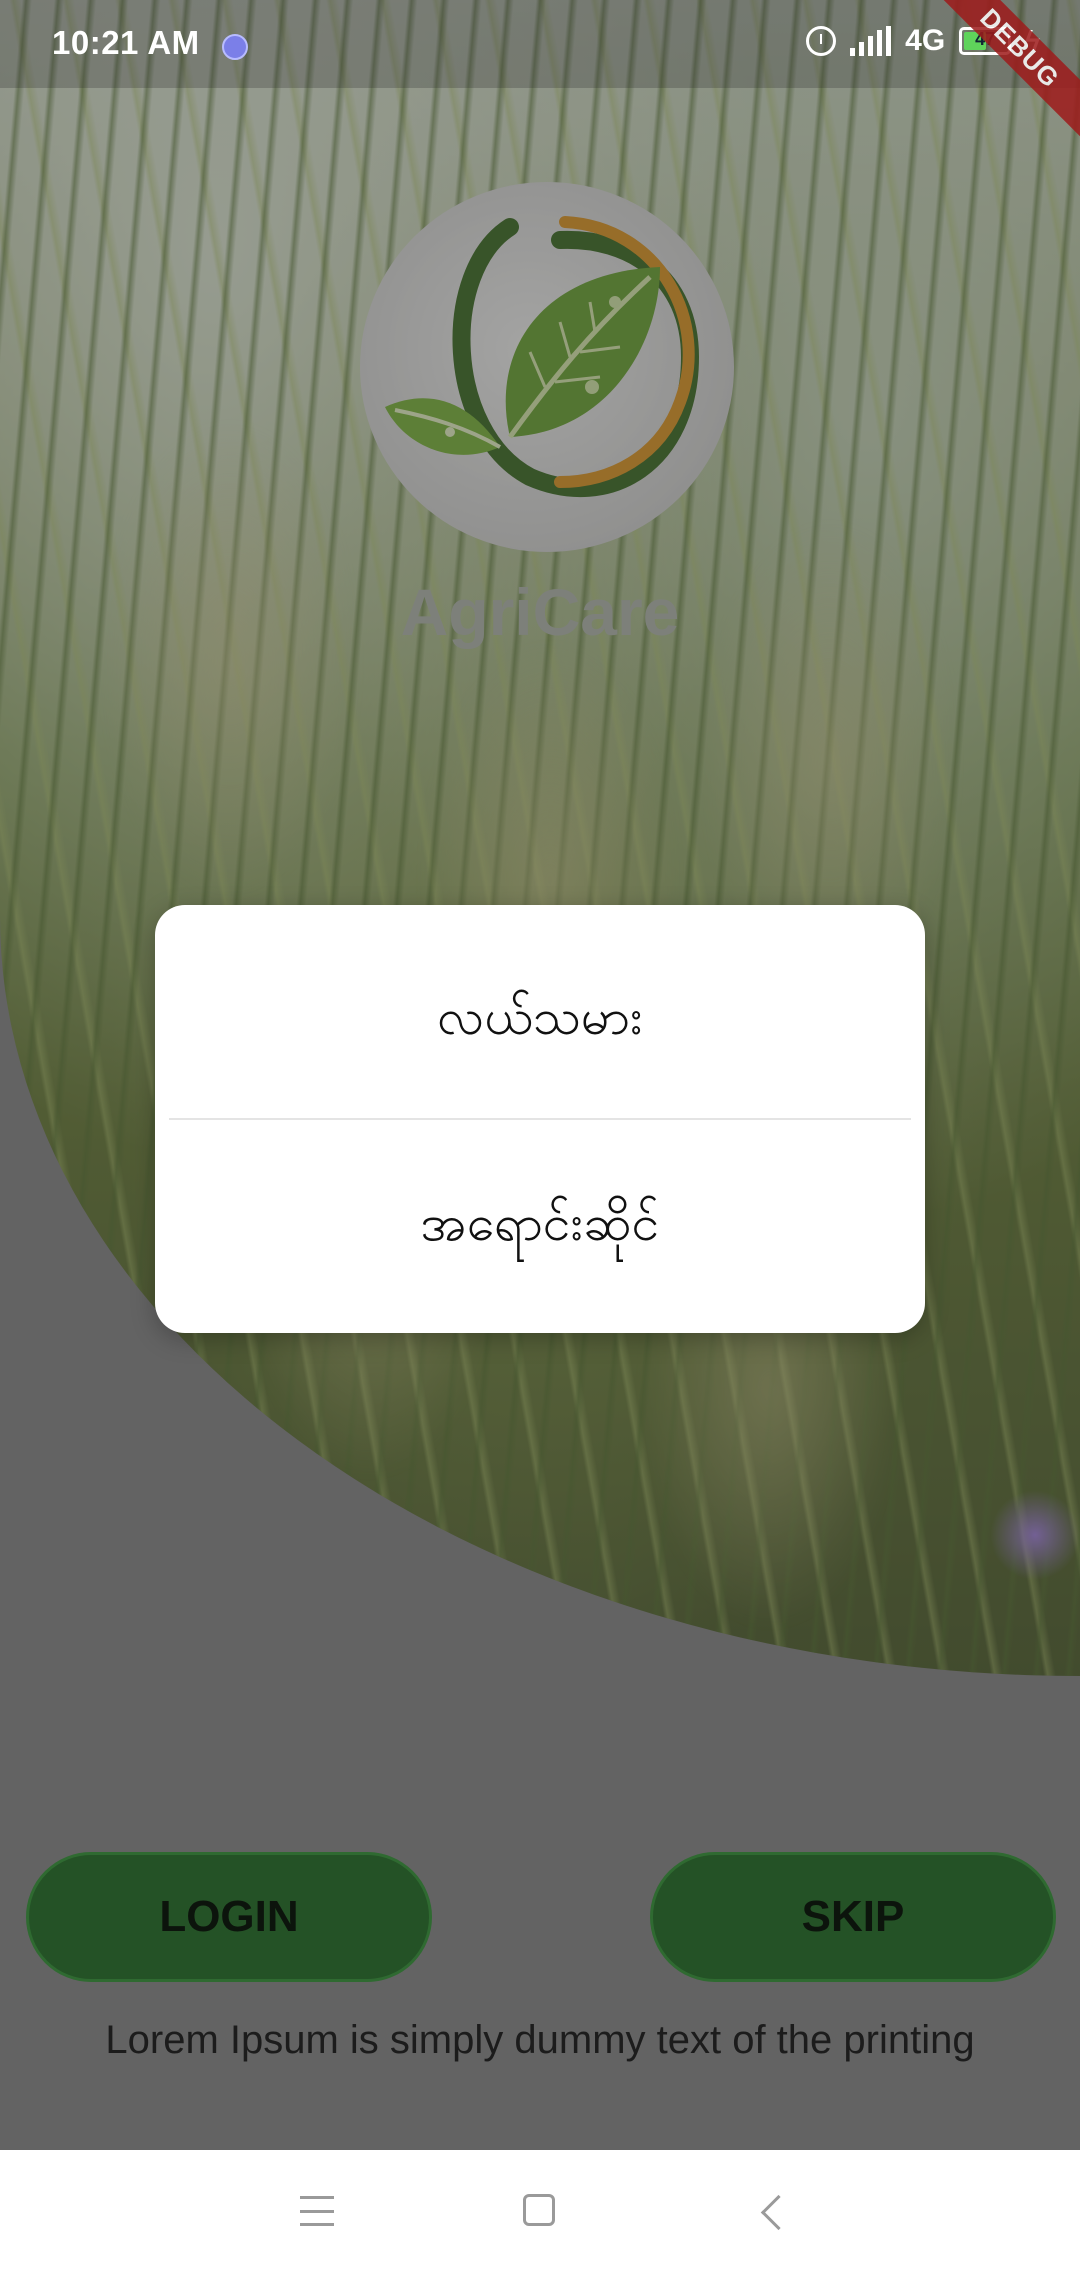 This screenshot has height=2280, width=1080. What do you see at coordinates (540, 1223) in the screenshot?
I see `dialog-option-shop: အရောင်းဆိုင်` at bounding box center [540, 1223].